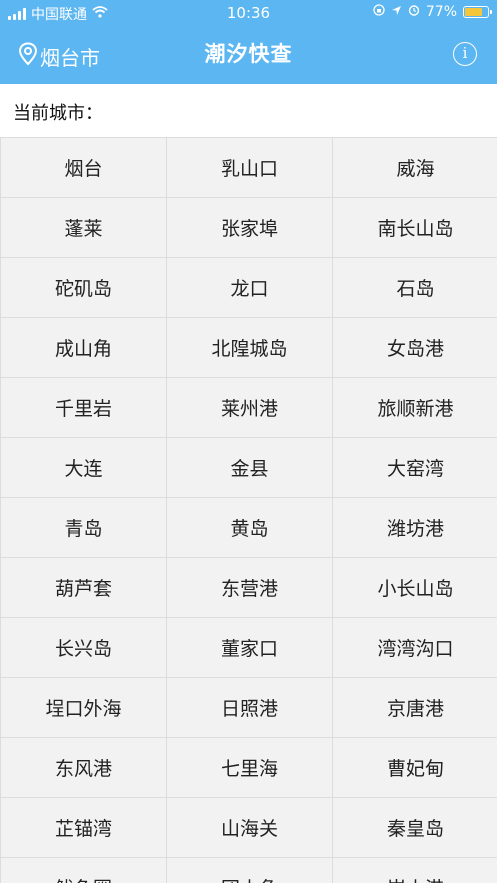 Image resolution: width=497 pixels, height=883 pixels. Describe the element at coordinates (83, 707) in the screenshot. I see `city-cell: 埕口外海` at that location.